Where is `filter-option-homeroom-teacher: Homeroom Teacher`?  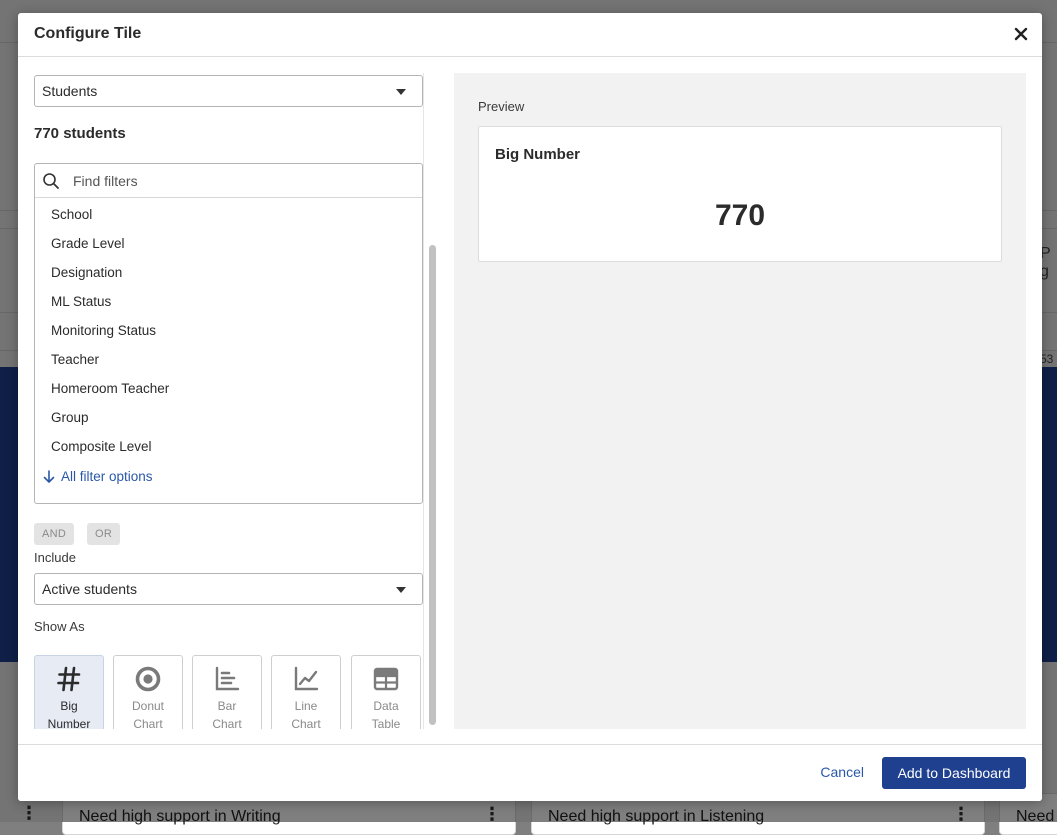
filter-option-homeroom-teacher: Homeroom Teacher is located at coordinates (228, 388).